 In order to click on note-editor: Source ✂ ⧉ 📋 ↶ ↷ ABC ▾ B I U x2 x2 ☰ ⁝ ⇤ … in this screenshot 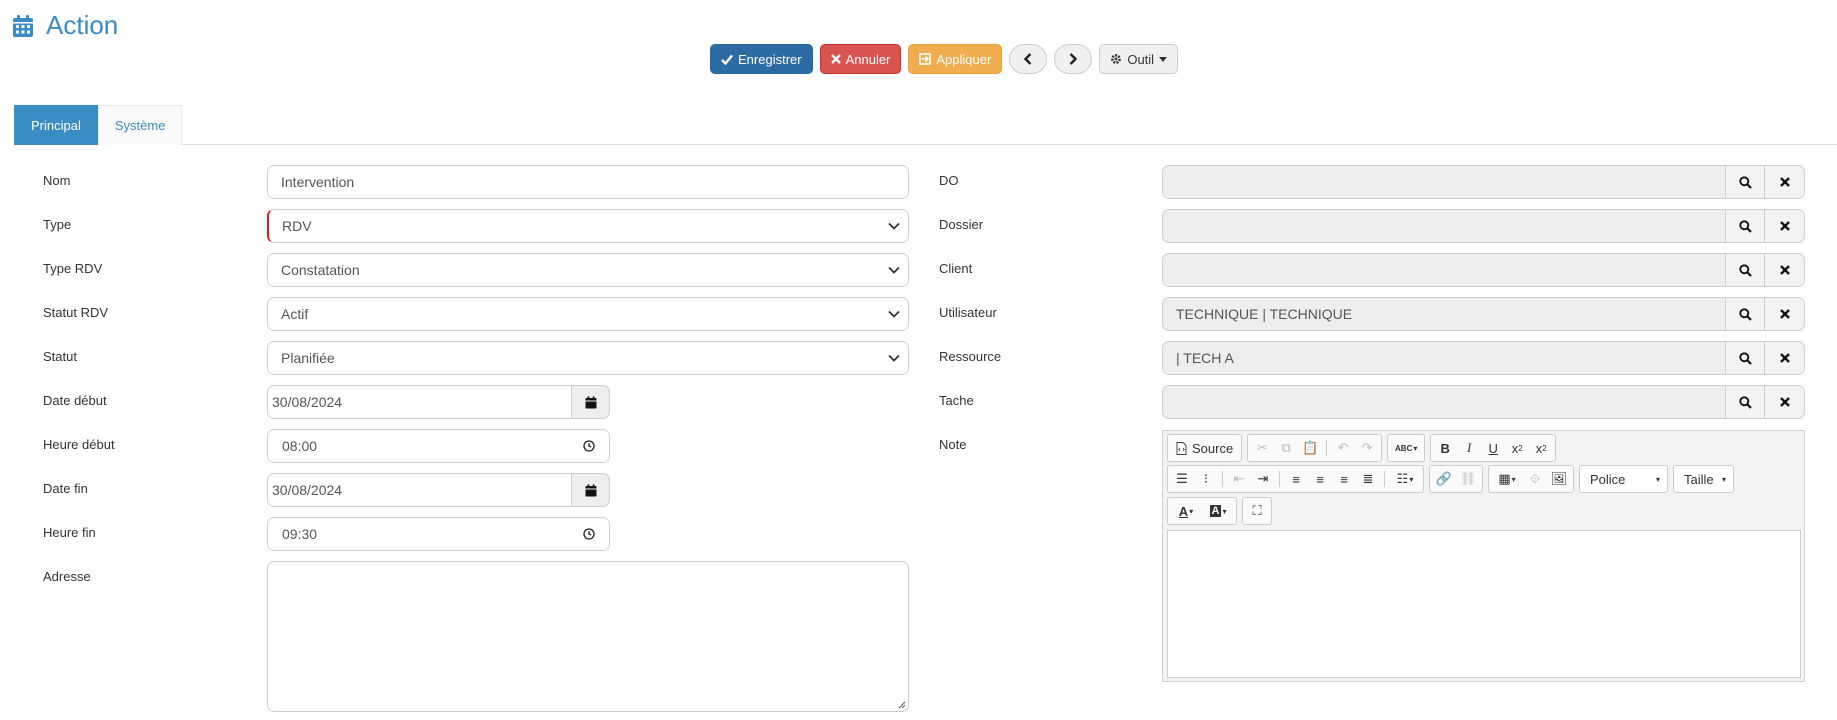, I will do `click(1483, 556)`.